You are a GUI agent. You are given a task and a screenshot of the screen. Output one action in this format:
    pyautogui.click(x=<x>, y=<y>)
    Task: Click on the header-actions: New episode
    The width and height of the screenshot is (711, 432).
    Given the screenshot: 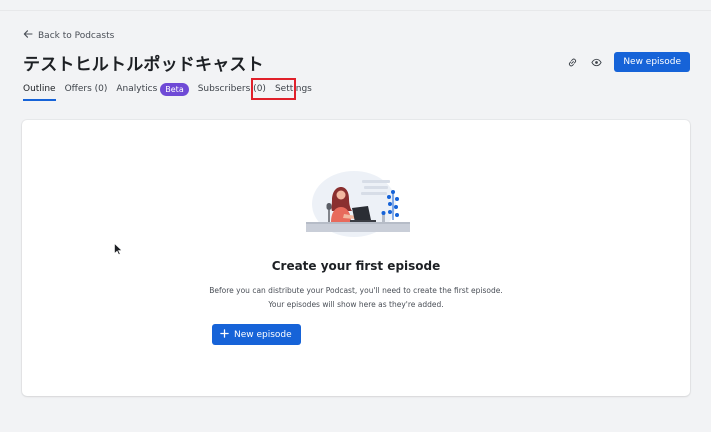 What is the action you would take?
    pyautogui.click(x=628, y=62)
    